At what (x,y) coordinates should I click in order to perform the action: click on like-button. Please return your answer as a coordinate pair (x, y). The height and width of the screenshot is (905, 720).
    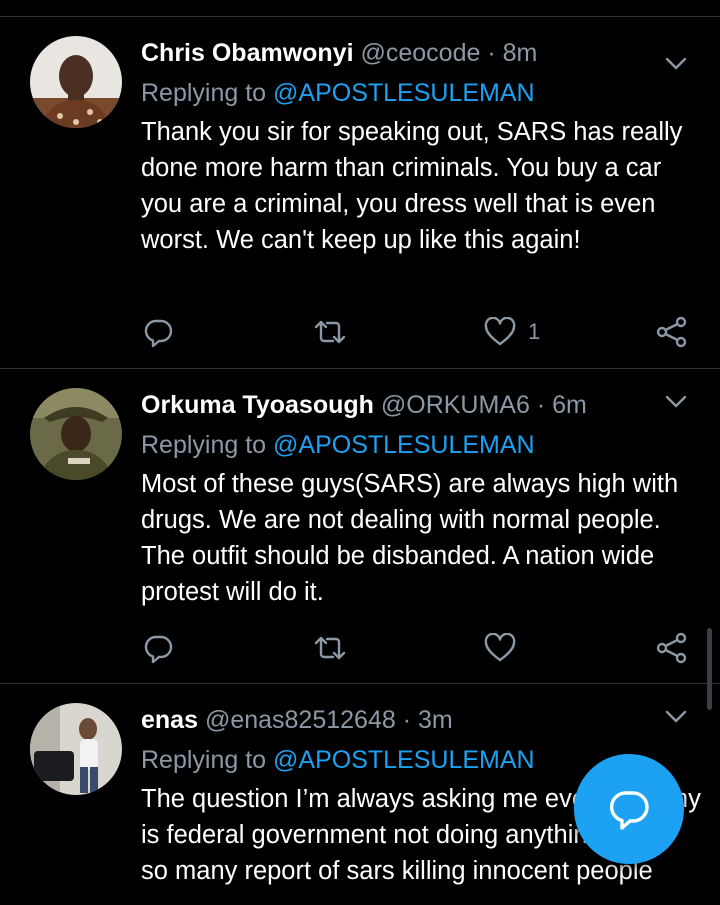
    Looking at the image, I should click on (506, 648).